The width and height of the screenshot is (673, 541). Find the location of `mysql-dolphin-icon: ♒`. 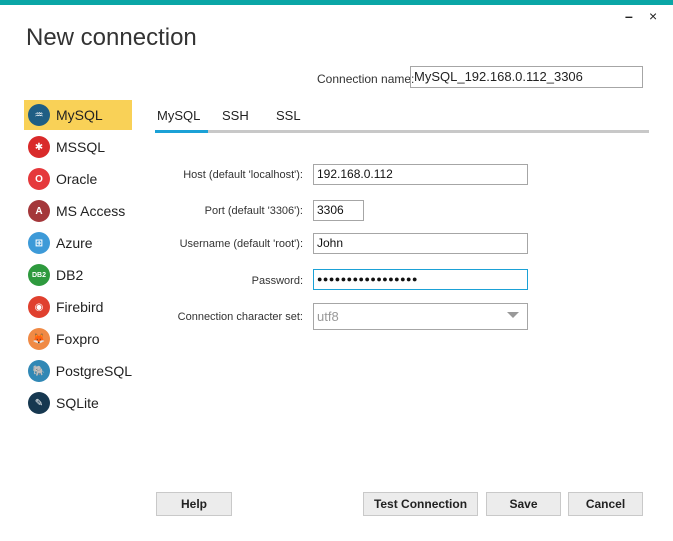

mysql-dolphin-icon: ♒ is located at coordinates (39, 115).